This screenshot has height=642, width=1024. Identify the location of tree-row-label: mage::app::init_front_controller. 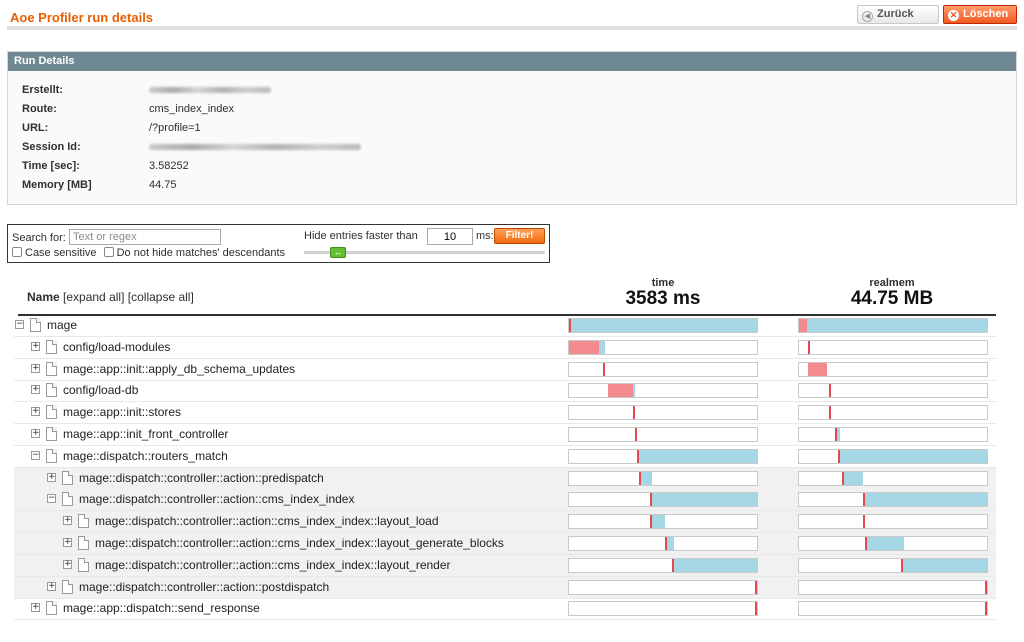
(146, 434).